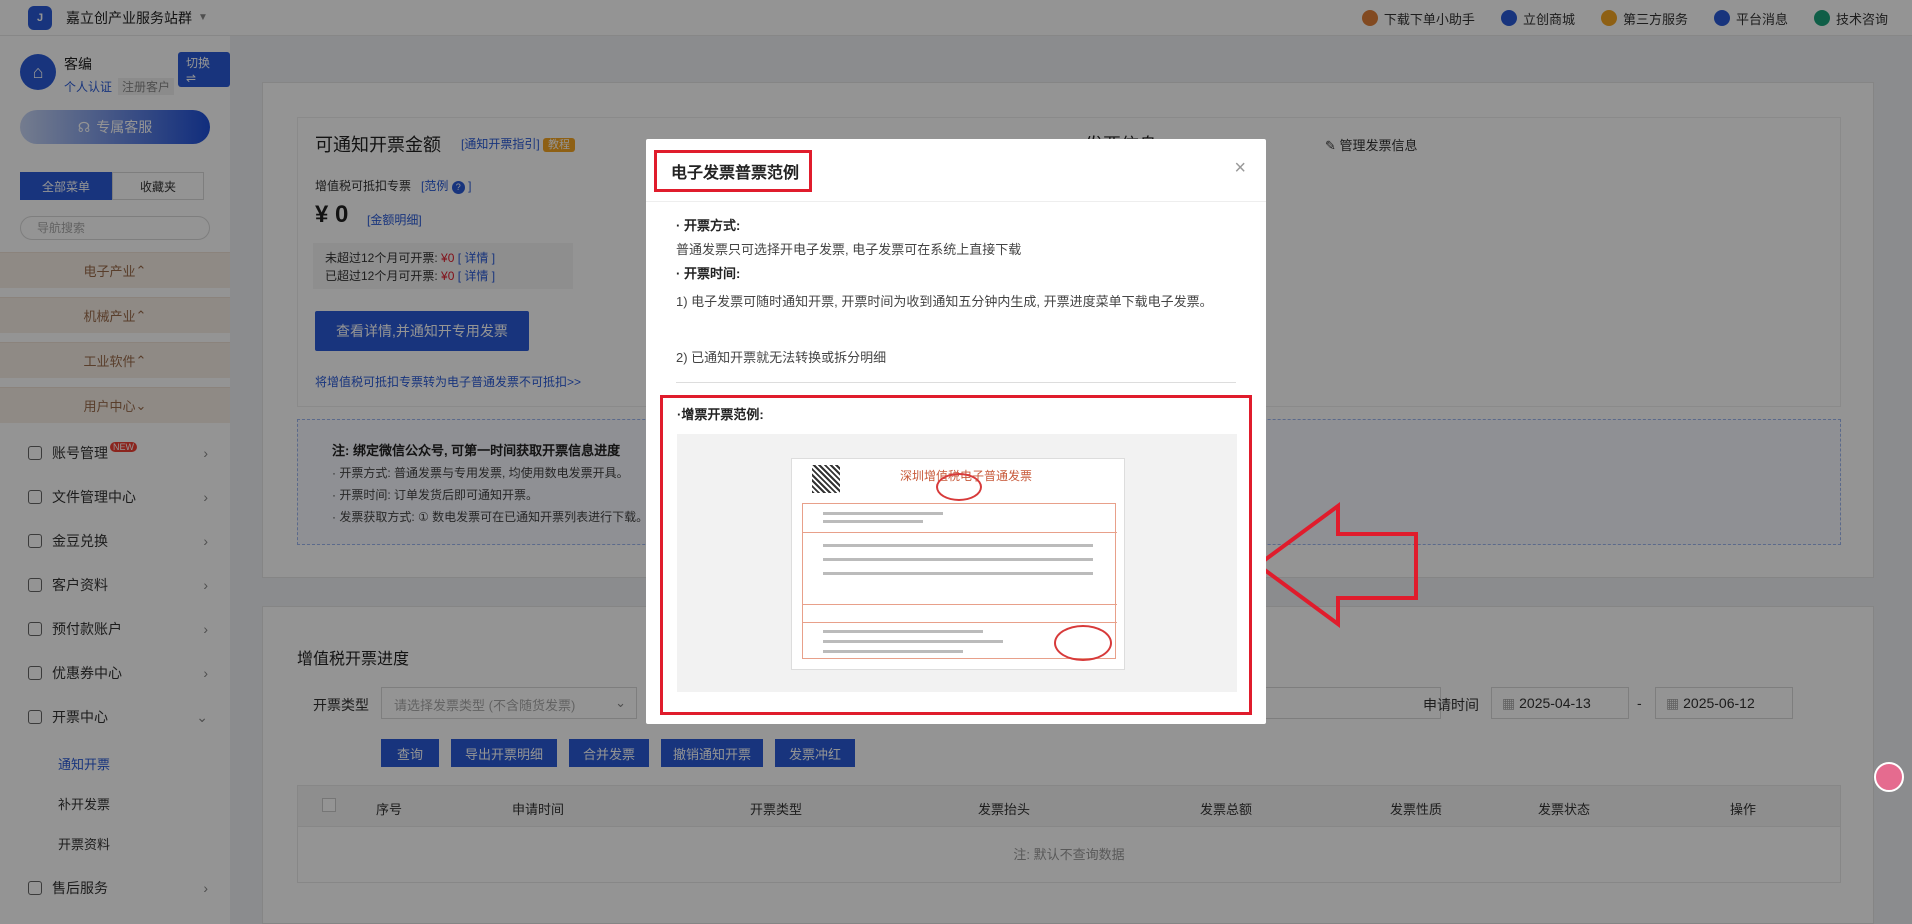 The height and width of the screenshot is (924, 1912). Describe the element at coordinates (781, 357) in the screenshot. I see `section-time-text2: 2) 已通知开票就无法转换或拆分明细` at that location.